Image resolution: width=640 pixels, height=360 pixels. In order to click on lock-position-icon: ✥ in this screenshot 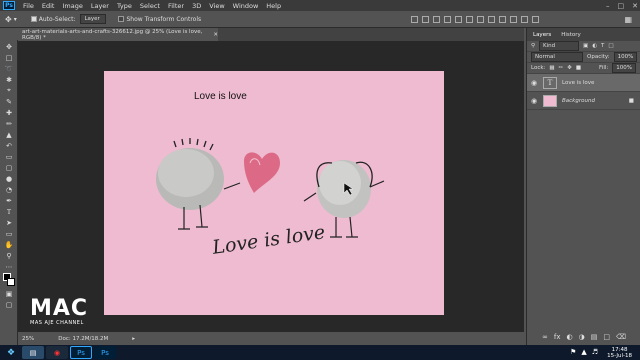, I will do `click(569, 68)`.